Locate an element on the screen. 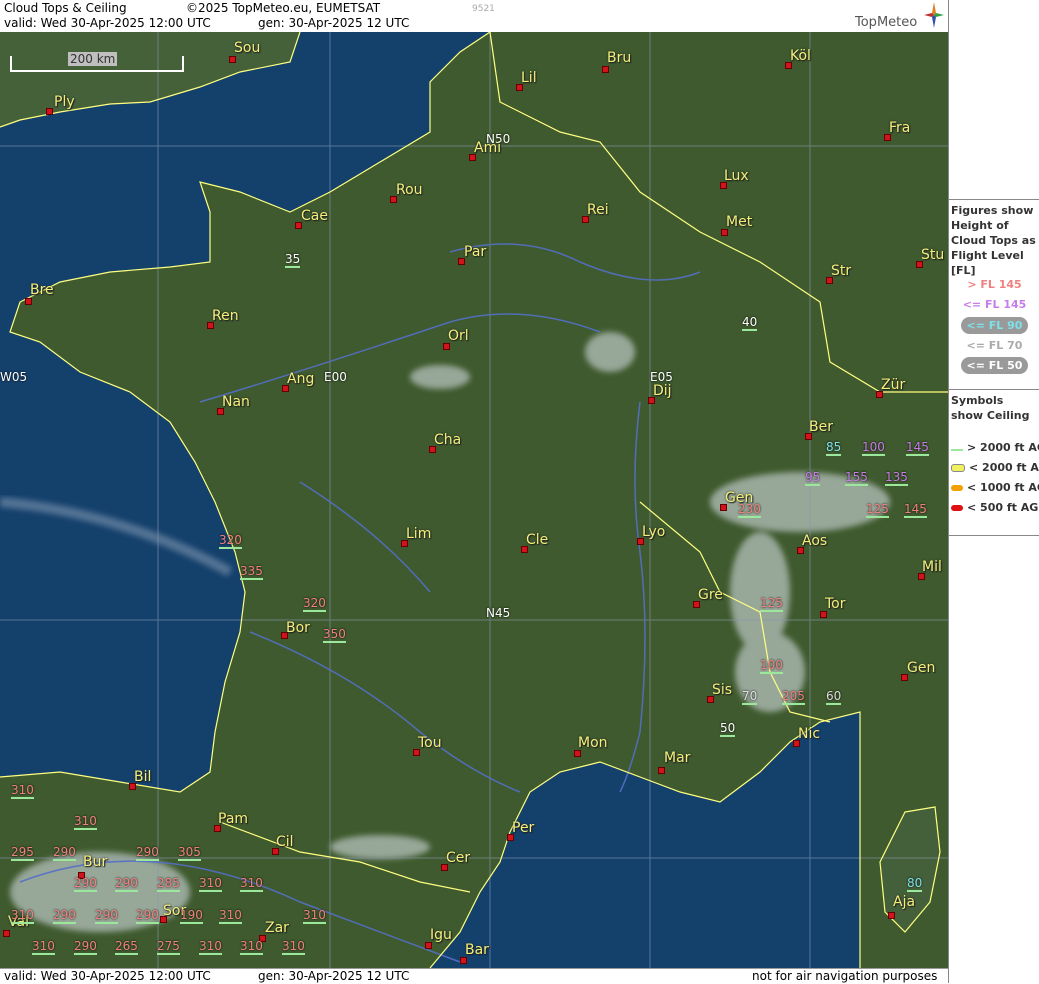 The width and height of the screenshot is (1039, 984). footer-generated-time: gen: 30-Apr-2025 12 UTC is located at coordinates (334, 976).